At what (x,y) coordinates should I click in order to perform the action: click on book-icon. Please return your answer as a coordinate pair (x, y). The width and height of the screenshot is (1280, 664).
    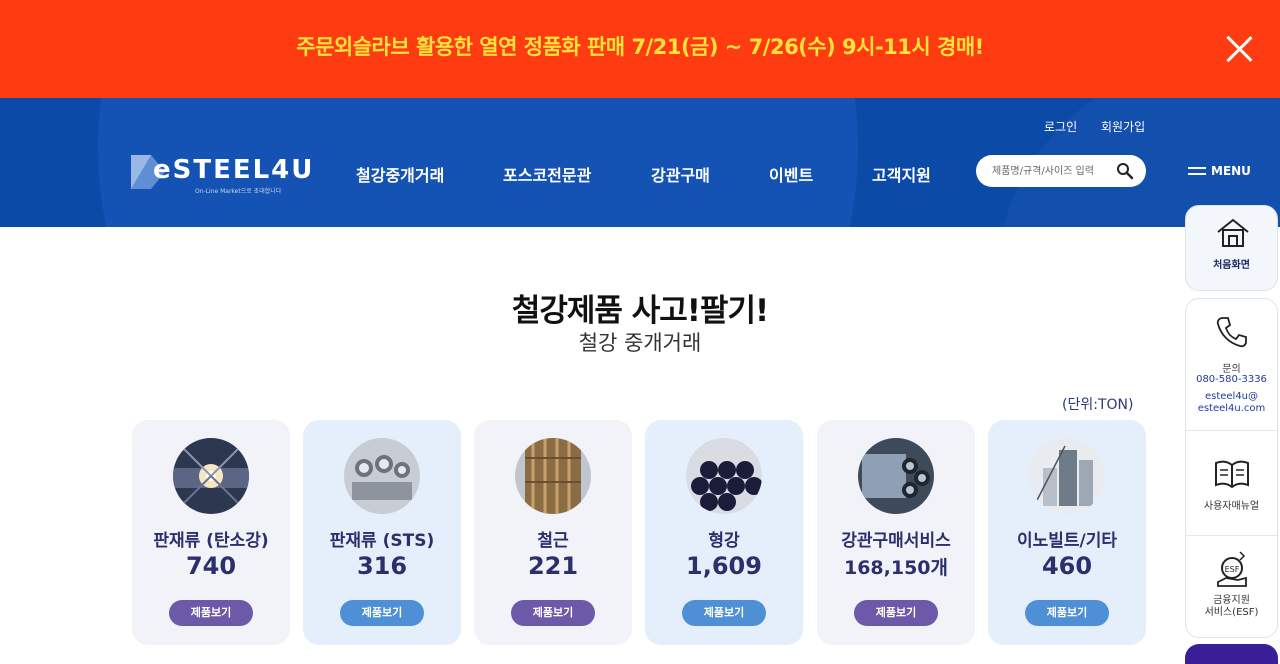
    Looking at the image, I should click on (1232, 474).